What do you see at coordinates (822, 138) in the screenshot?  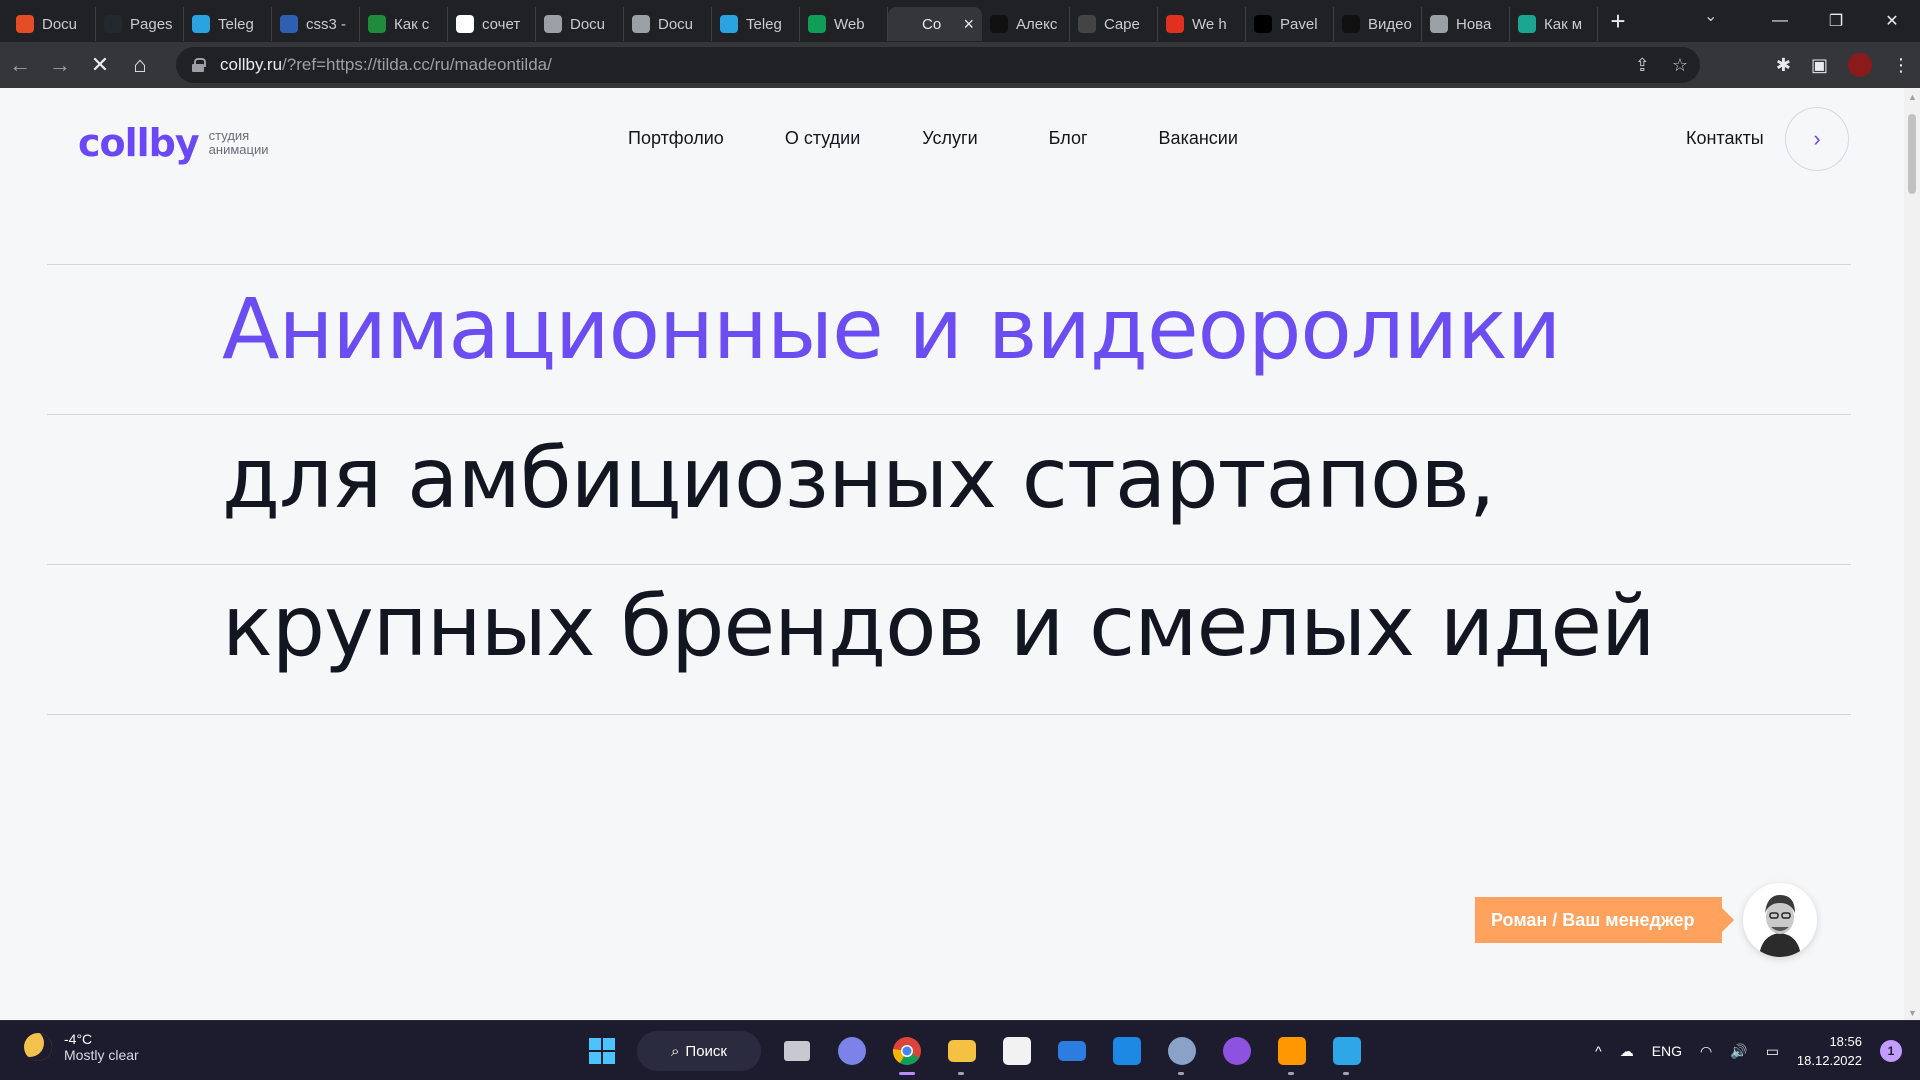 I see `nav-about: О студии` at bounding box center [822, 138].